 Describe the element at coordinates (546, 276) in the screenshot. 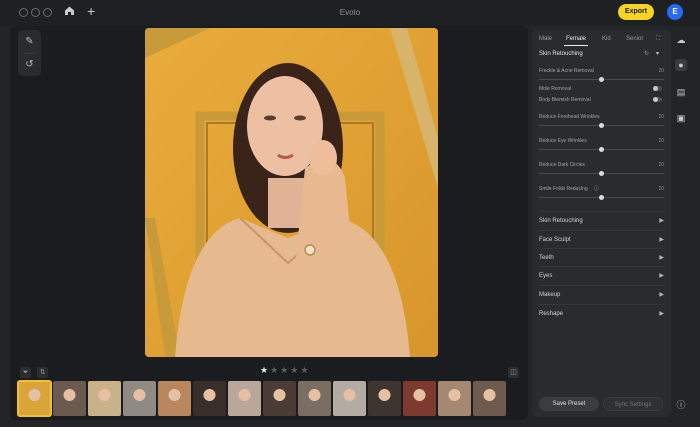

I see `category-label: Eyes` at that location.